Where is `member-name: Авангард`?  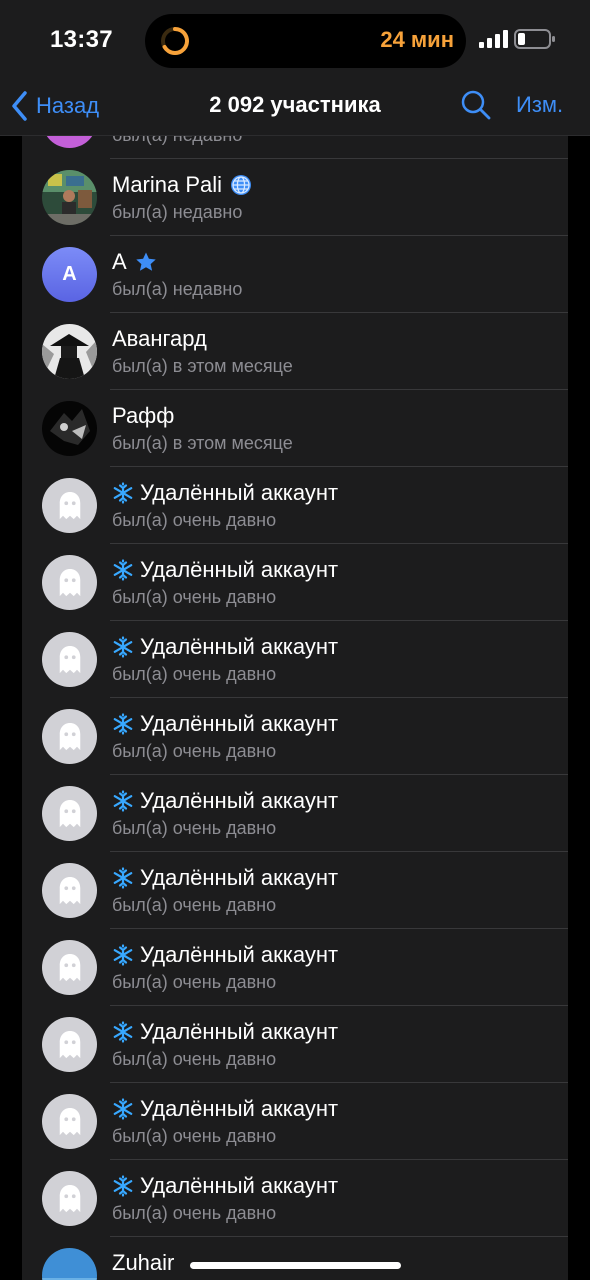
member-name: Авангард is located at coordinates (159, 339).